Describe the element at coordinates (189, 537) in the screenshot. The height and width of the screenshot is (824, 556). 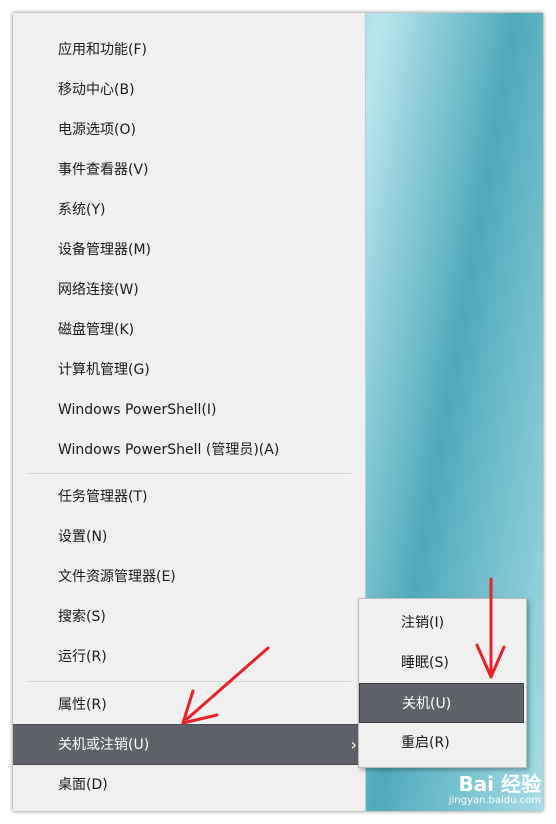
I see `menu-item-settings: 设置(N)` at that location.